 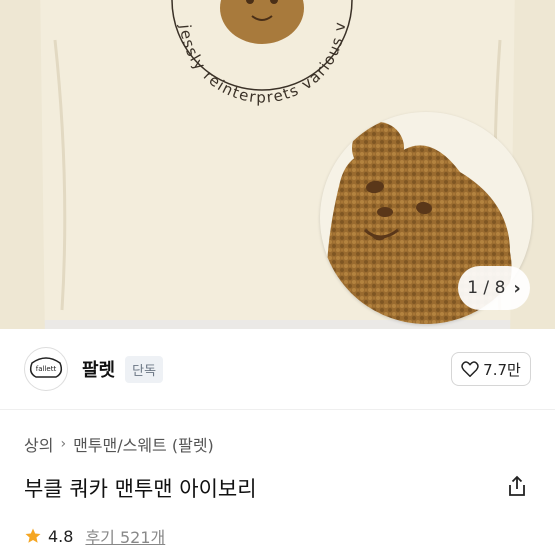 What do you see at coordinates (33, 535) in the screenshot?
I see `star-icon` at bounding box center [33, 535].